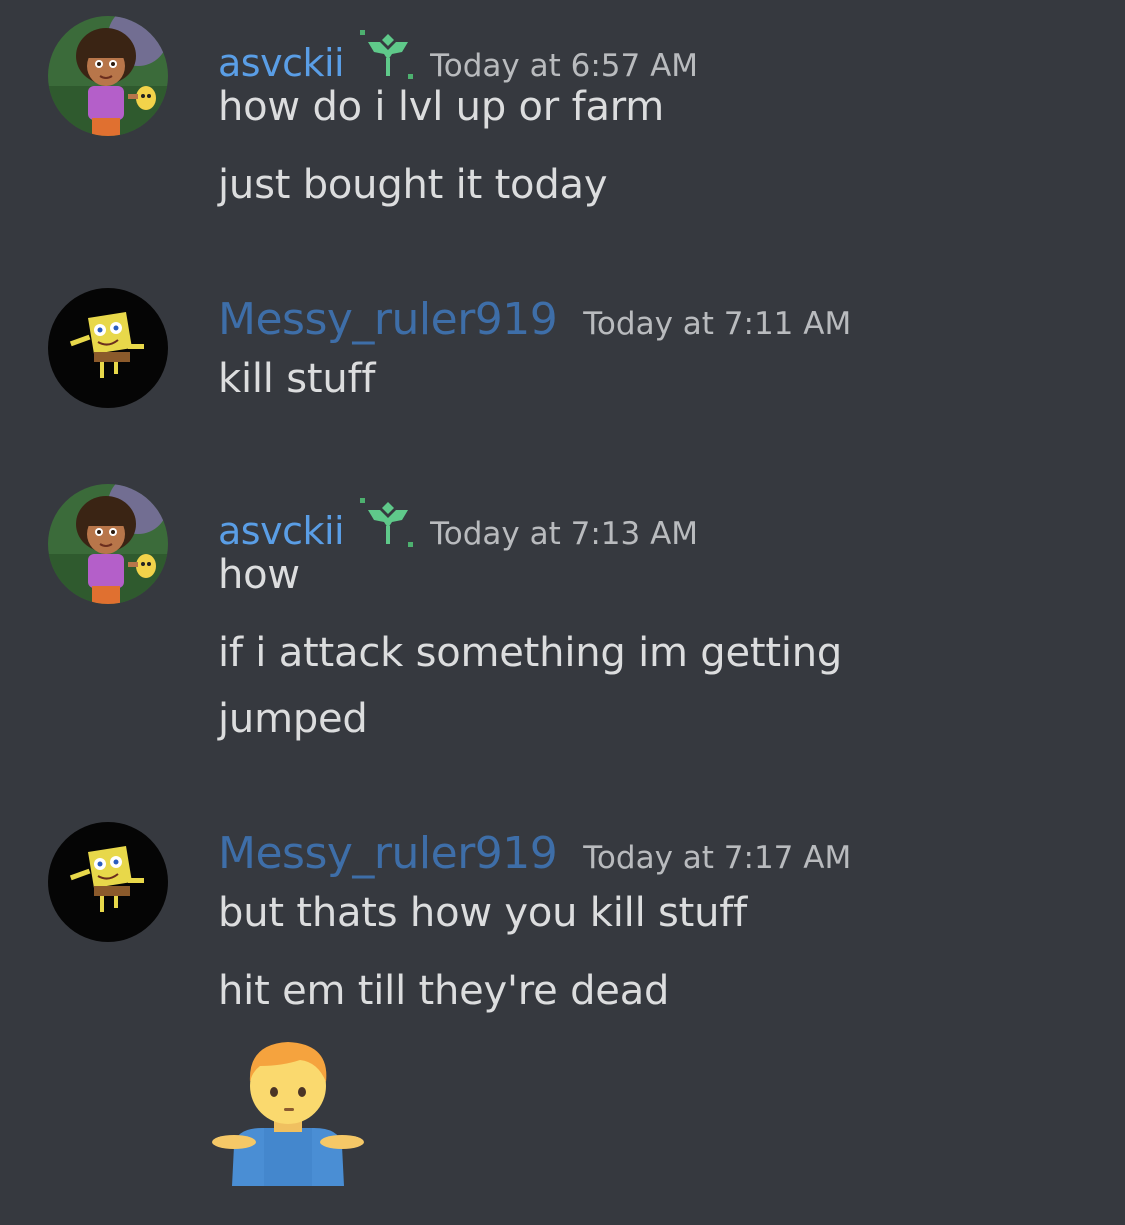 The height and width of the screenshot is (1225, 1125). I want to click on message-text: if i attack something im getting, so click(530, 653).